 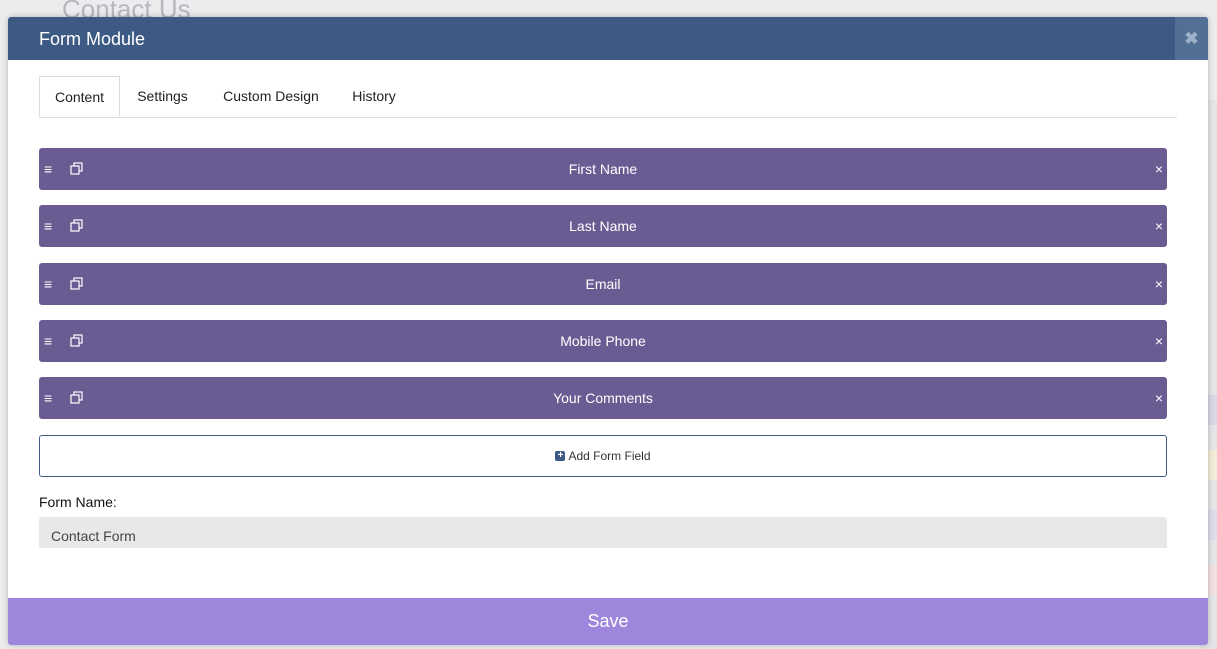 I want to click on form-name-label: Form Name:, so click(x=78, y=502).